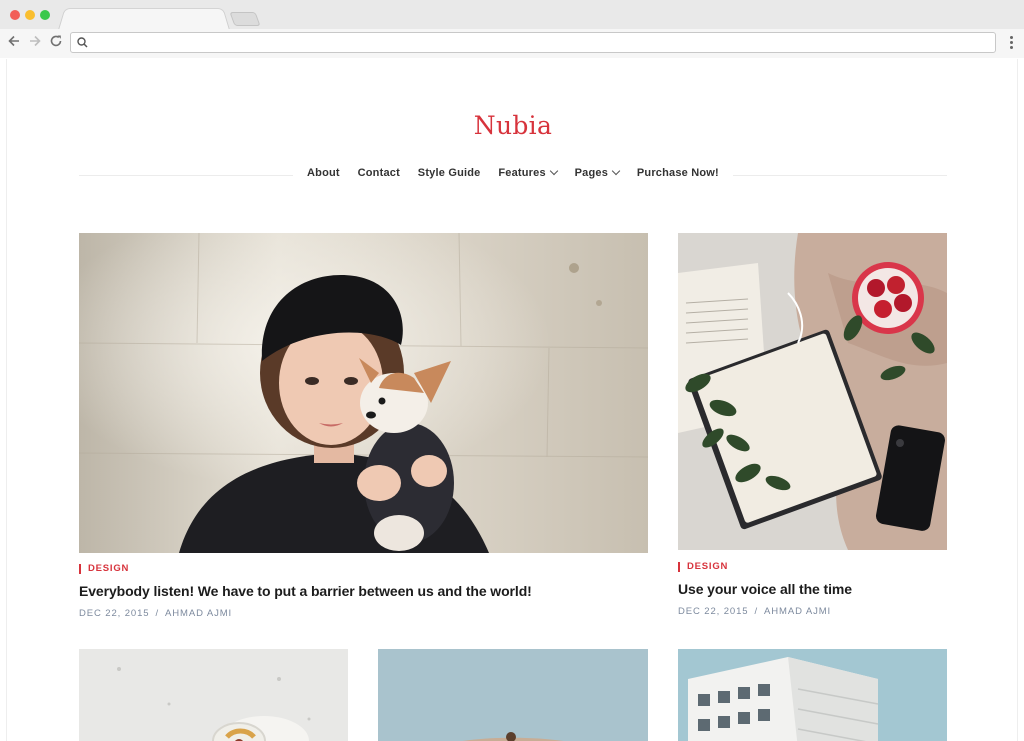  Describe the element at coordinates (512, 125) in the screenshot. I see `site-title: Nubia` at that location.